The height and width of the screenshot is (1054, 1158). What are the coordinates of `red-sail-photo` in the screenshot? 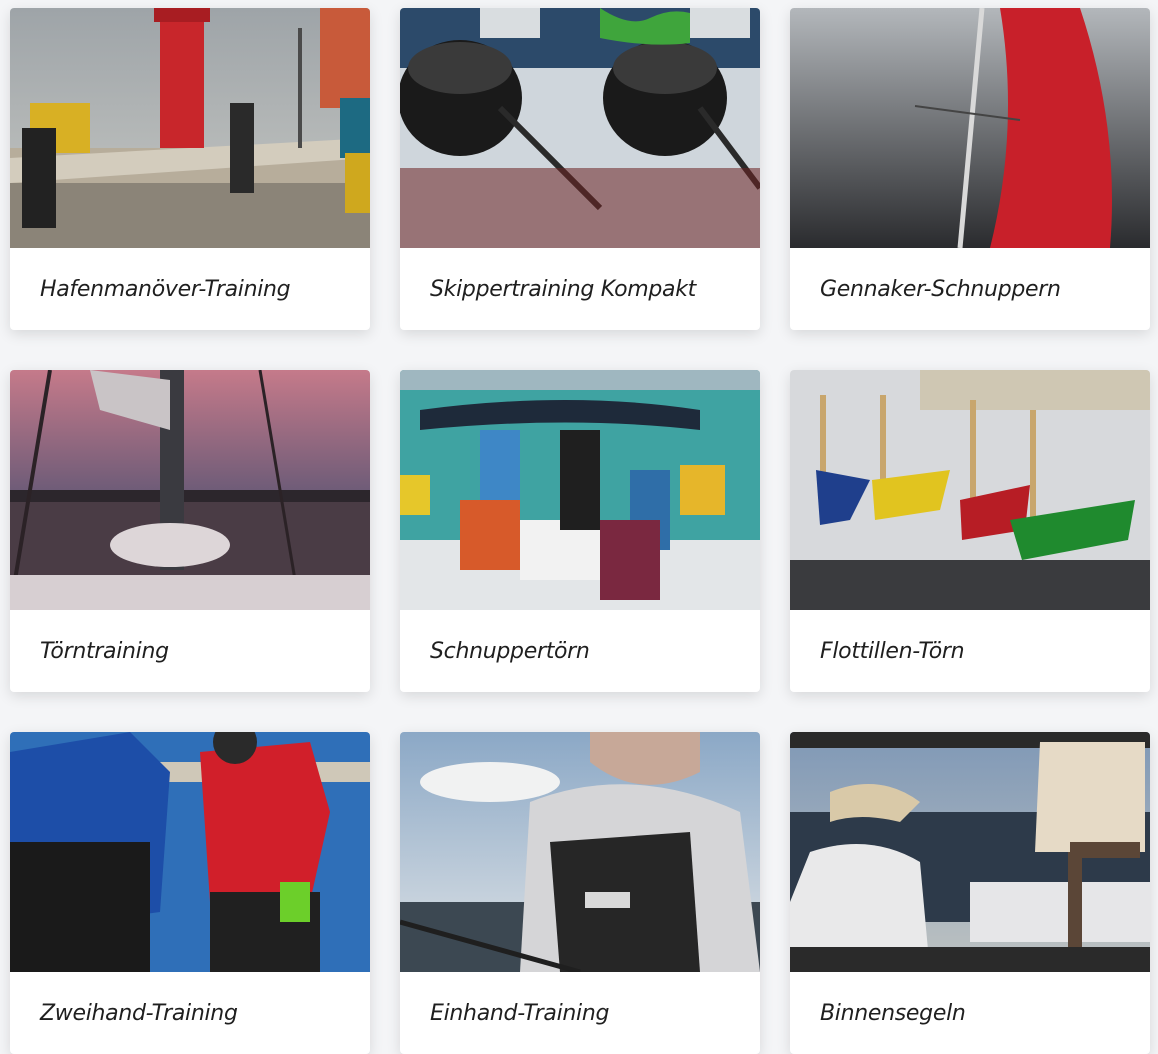 It's located at (970, 128).